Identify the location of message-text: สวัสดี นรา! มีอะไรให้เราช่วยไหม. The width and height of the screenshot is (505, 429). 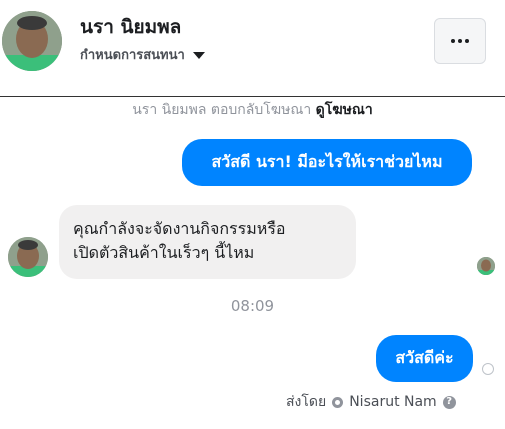
(327, 161).